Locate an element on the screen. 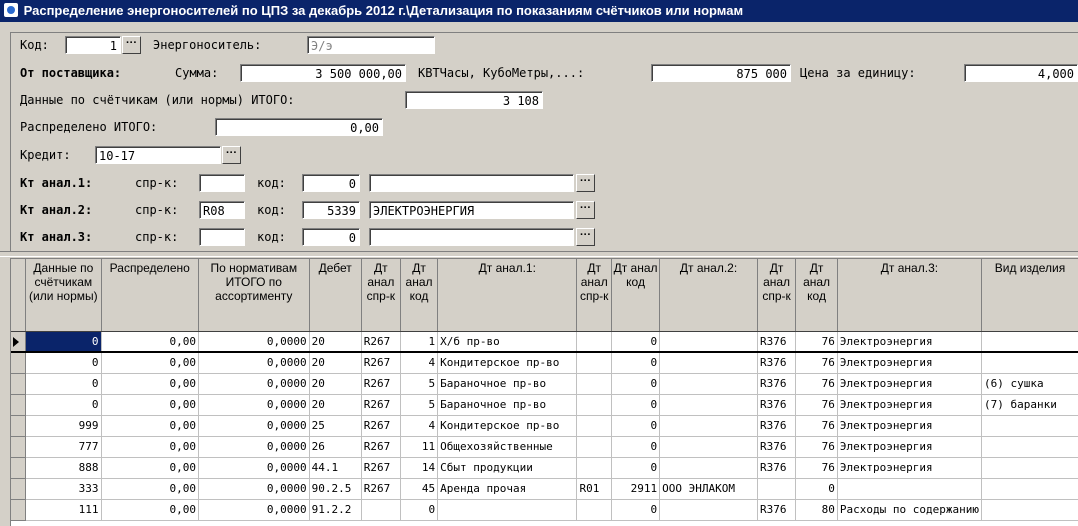 The image size is (1078, 526). column-header: Распределено is located at coordinates (150, 295).